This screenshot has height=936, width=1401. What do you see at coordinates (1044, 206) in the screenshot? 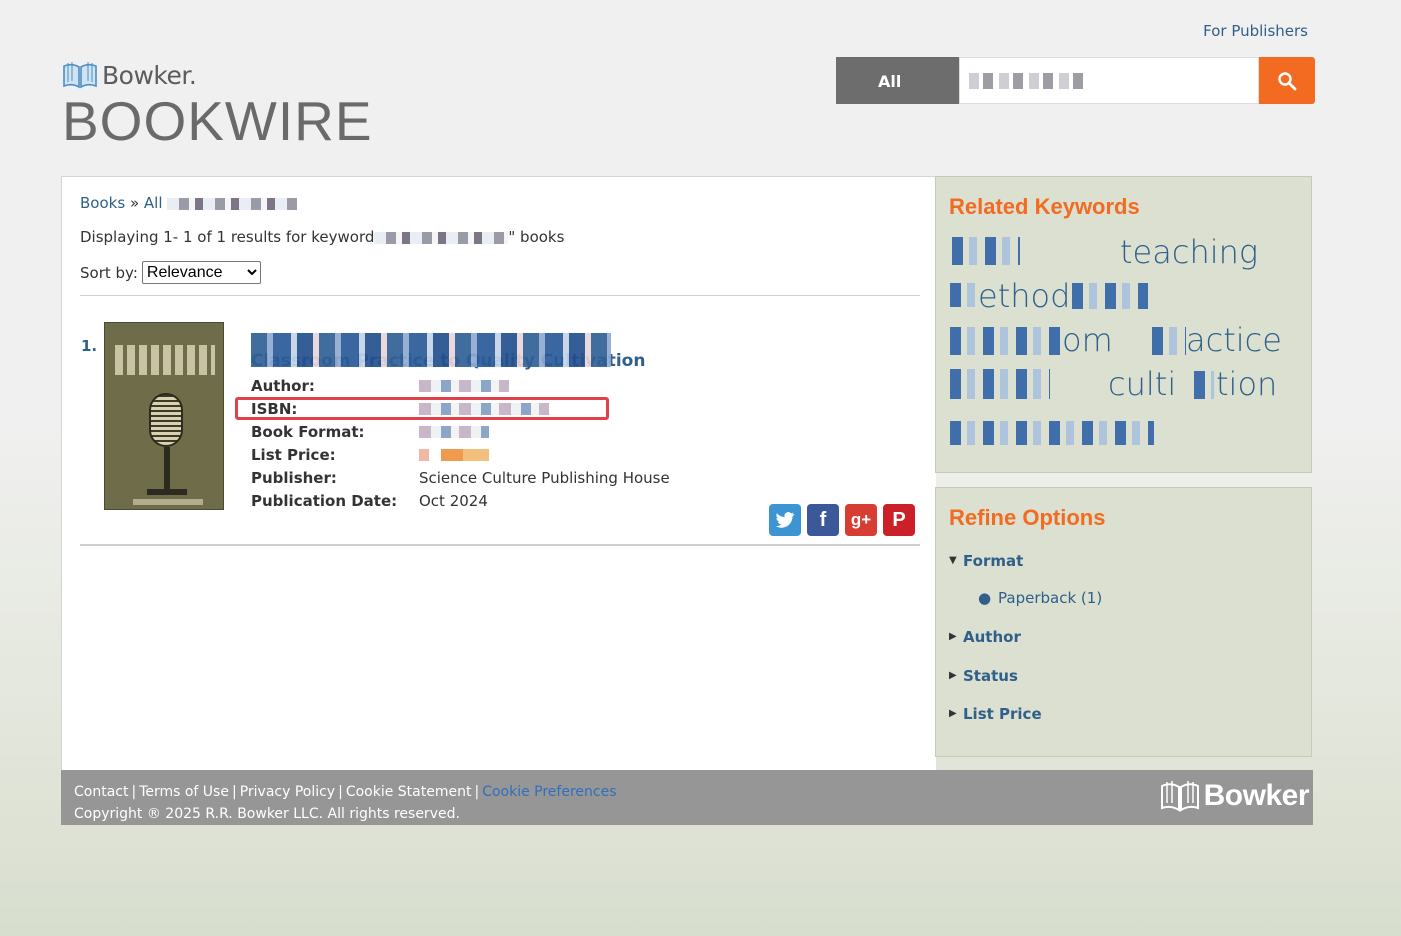
I see `related-keywords-heading: Related Keywords` at bounding box center [1044, 206].